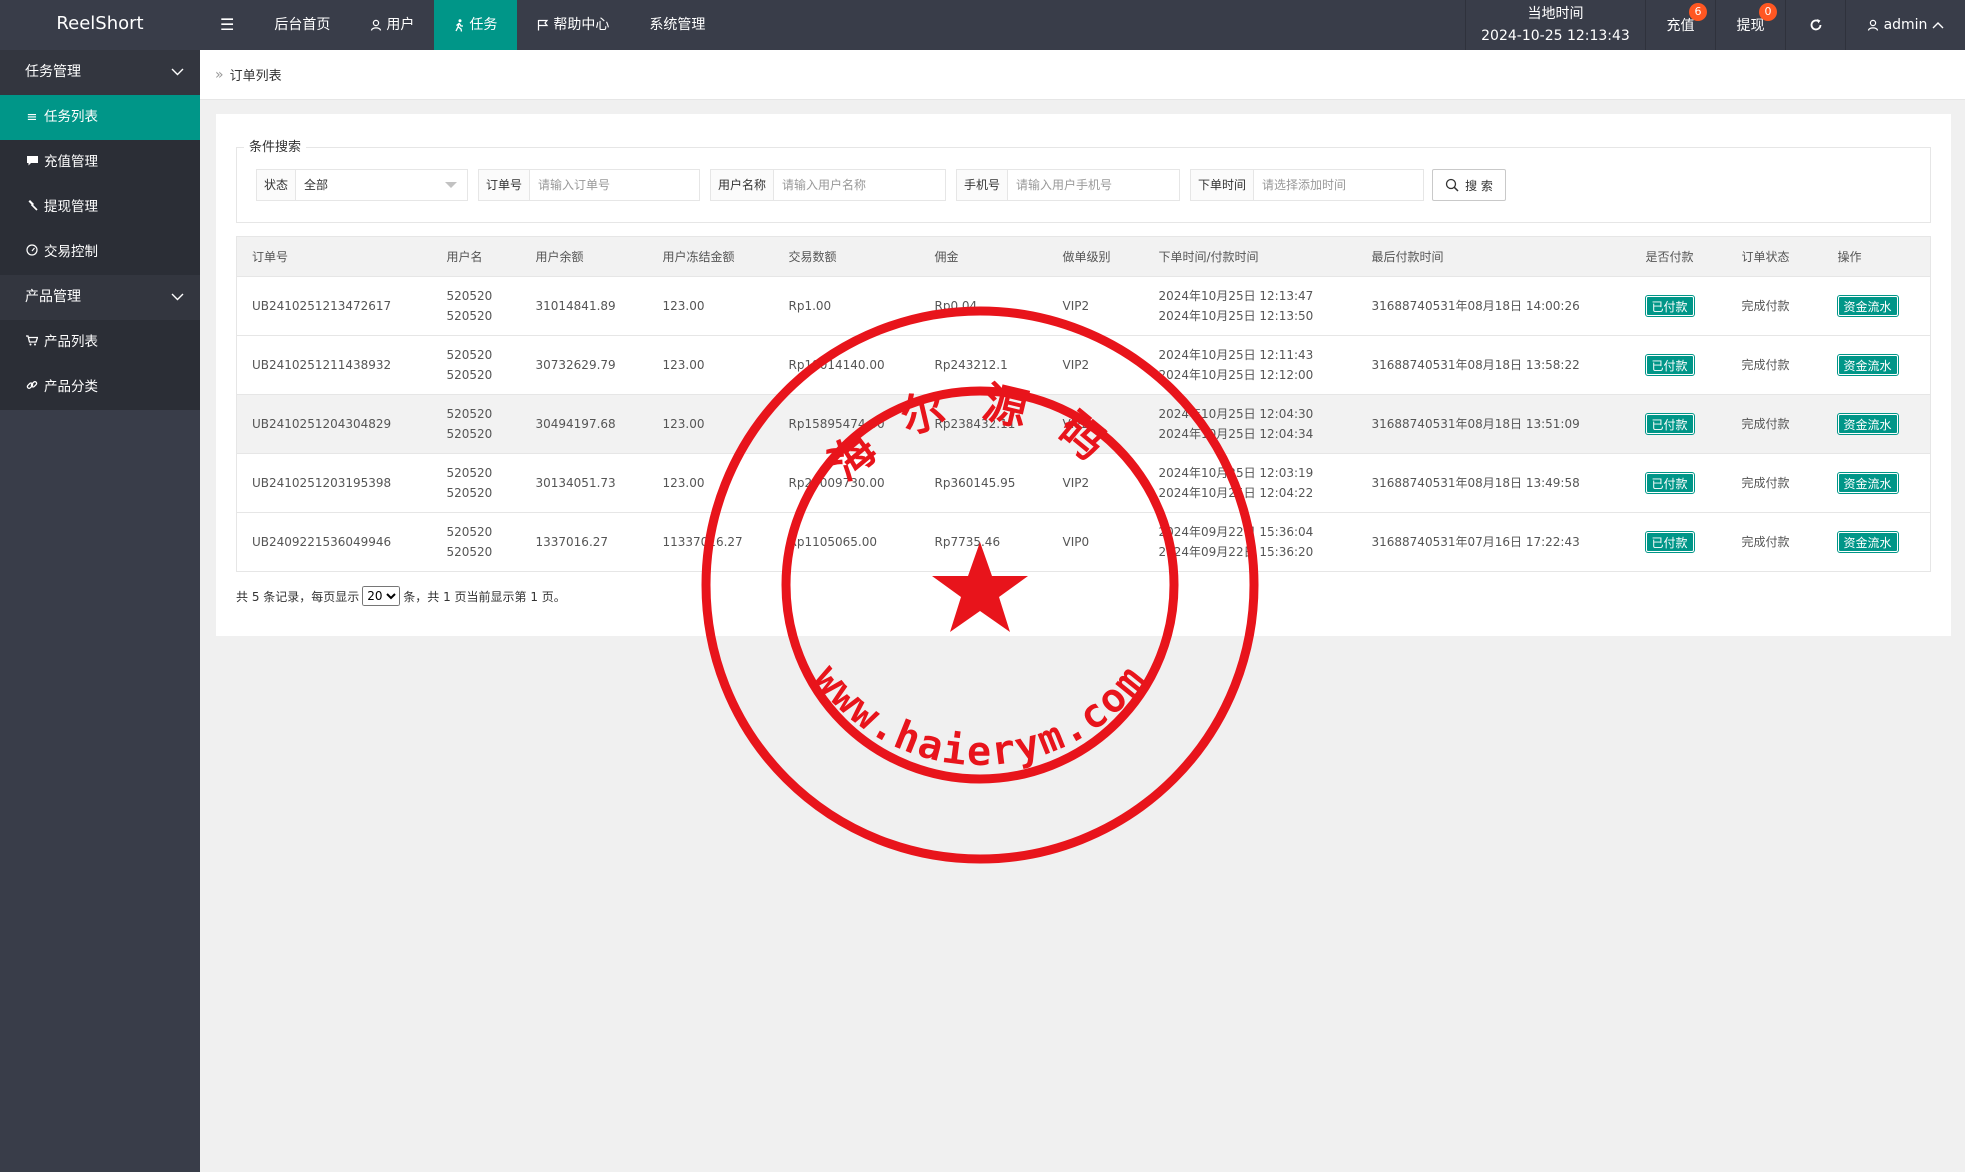 This screenshot has width=1965, height=1172. I want to click on commission: Rp7735.46, so click(967, 542).